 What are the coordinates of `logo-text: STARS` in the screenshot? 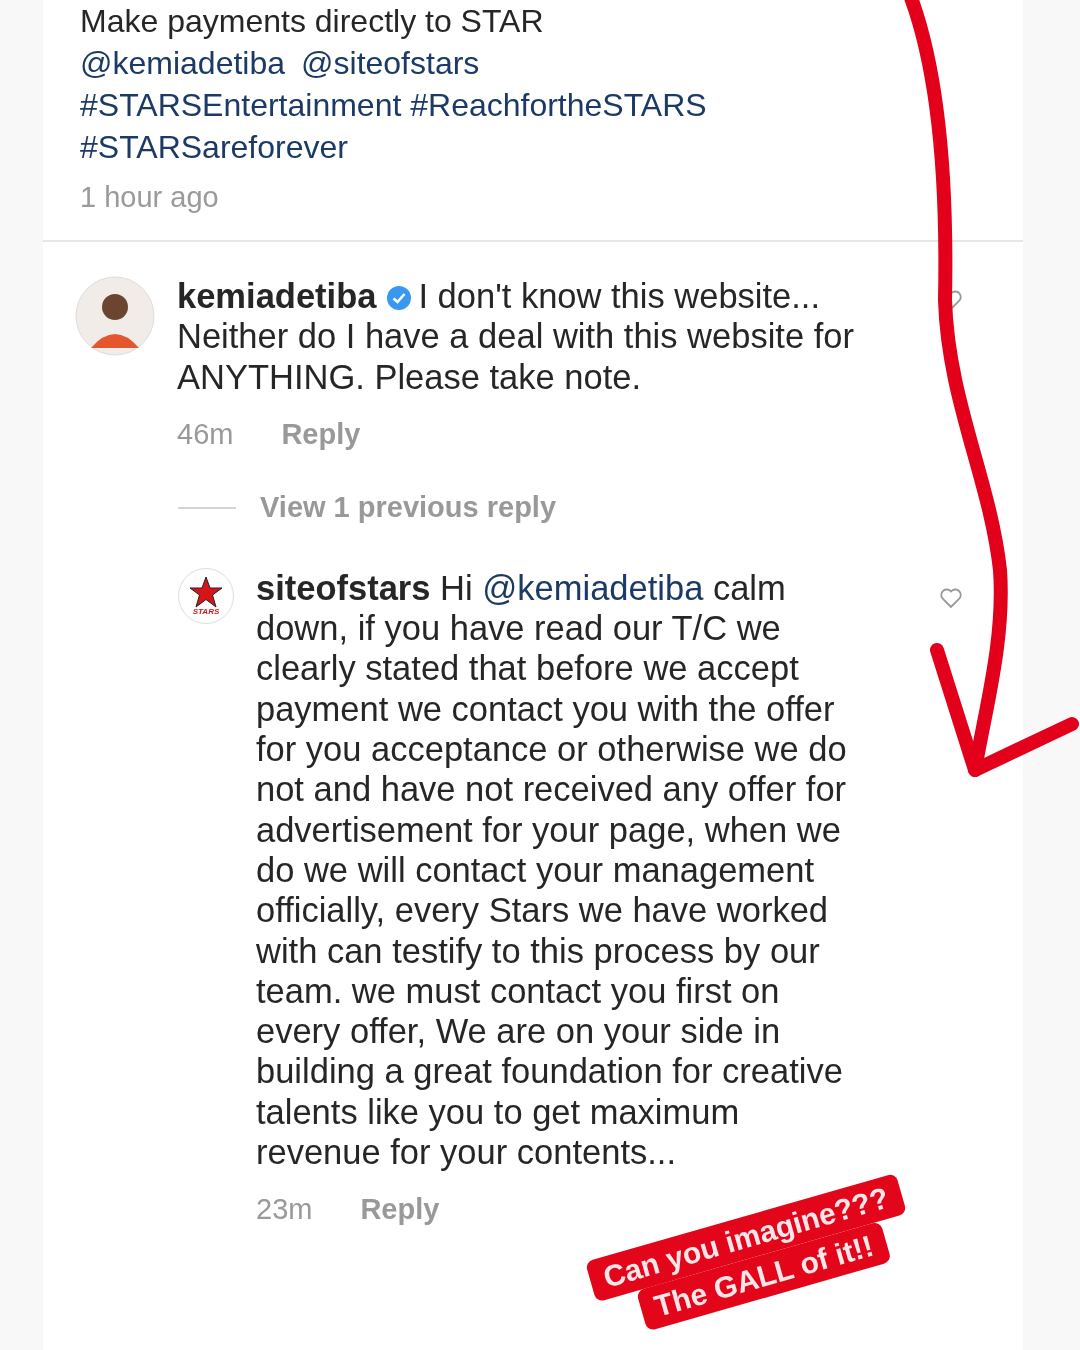 It's located at (206, 611).